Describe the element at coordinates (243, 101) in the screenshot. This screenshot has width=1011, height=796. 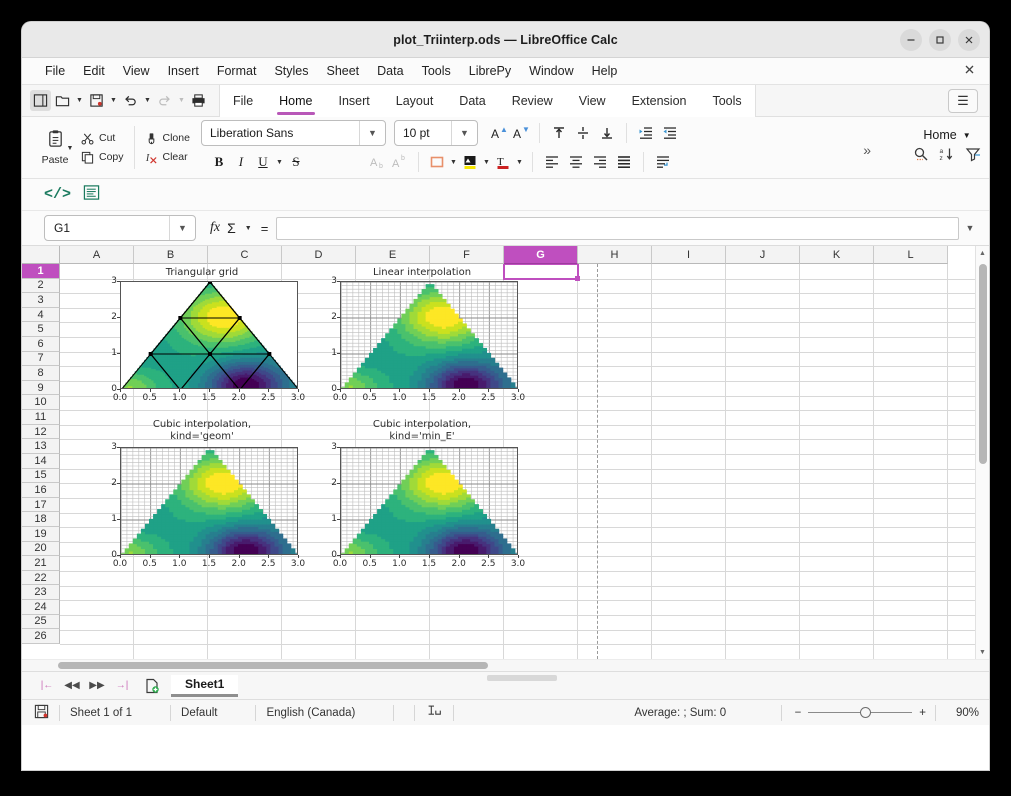
I see `tab-file: File` at that location.